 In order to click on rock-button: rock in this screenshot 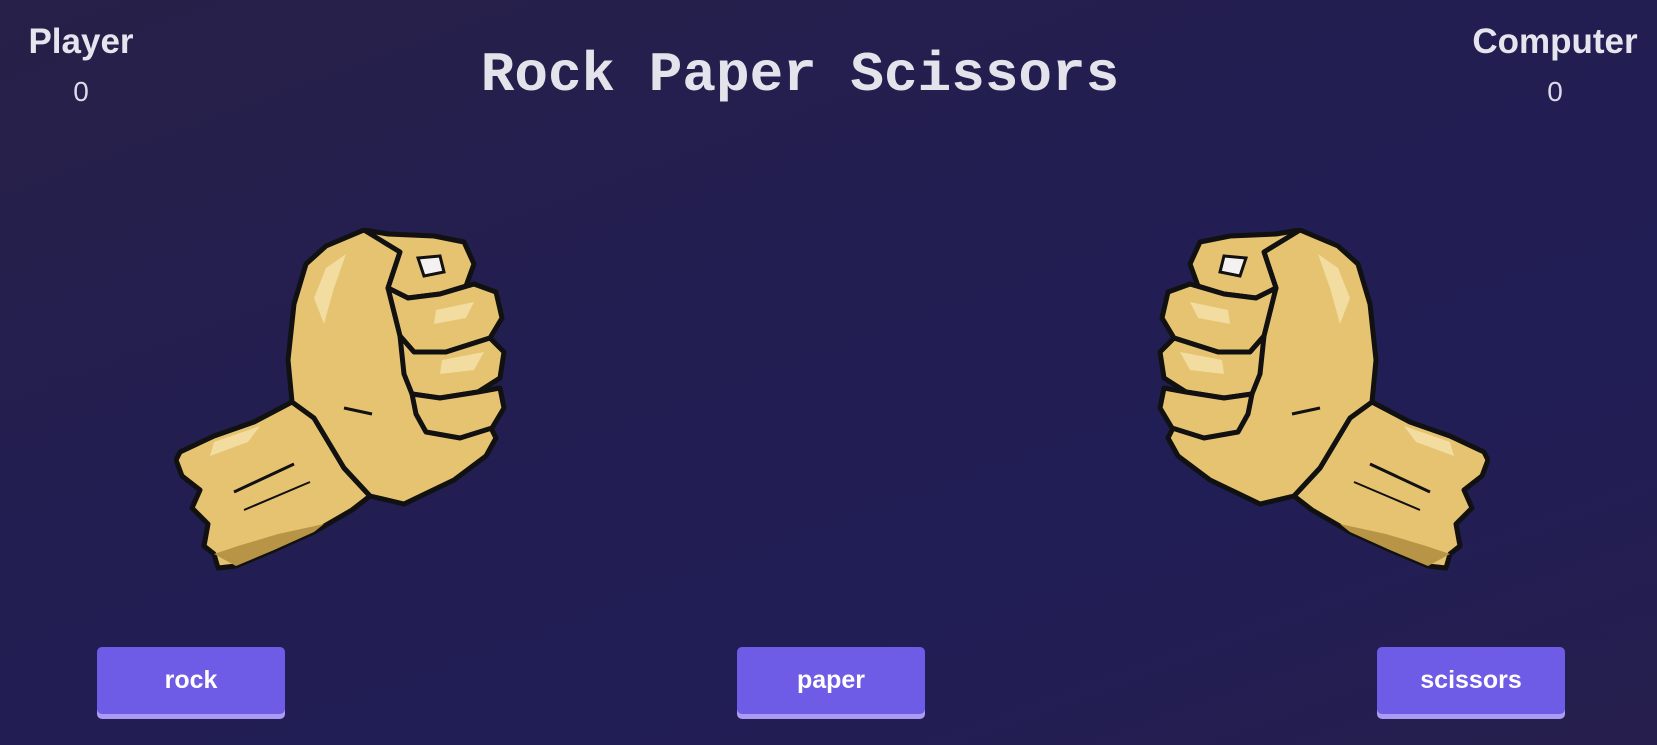, I will do `click(191, 680)`.